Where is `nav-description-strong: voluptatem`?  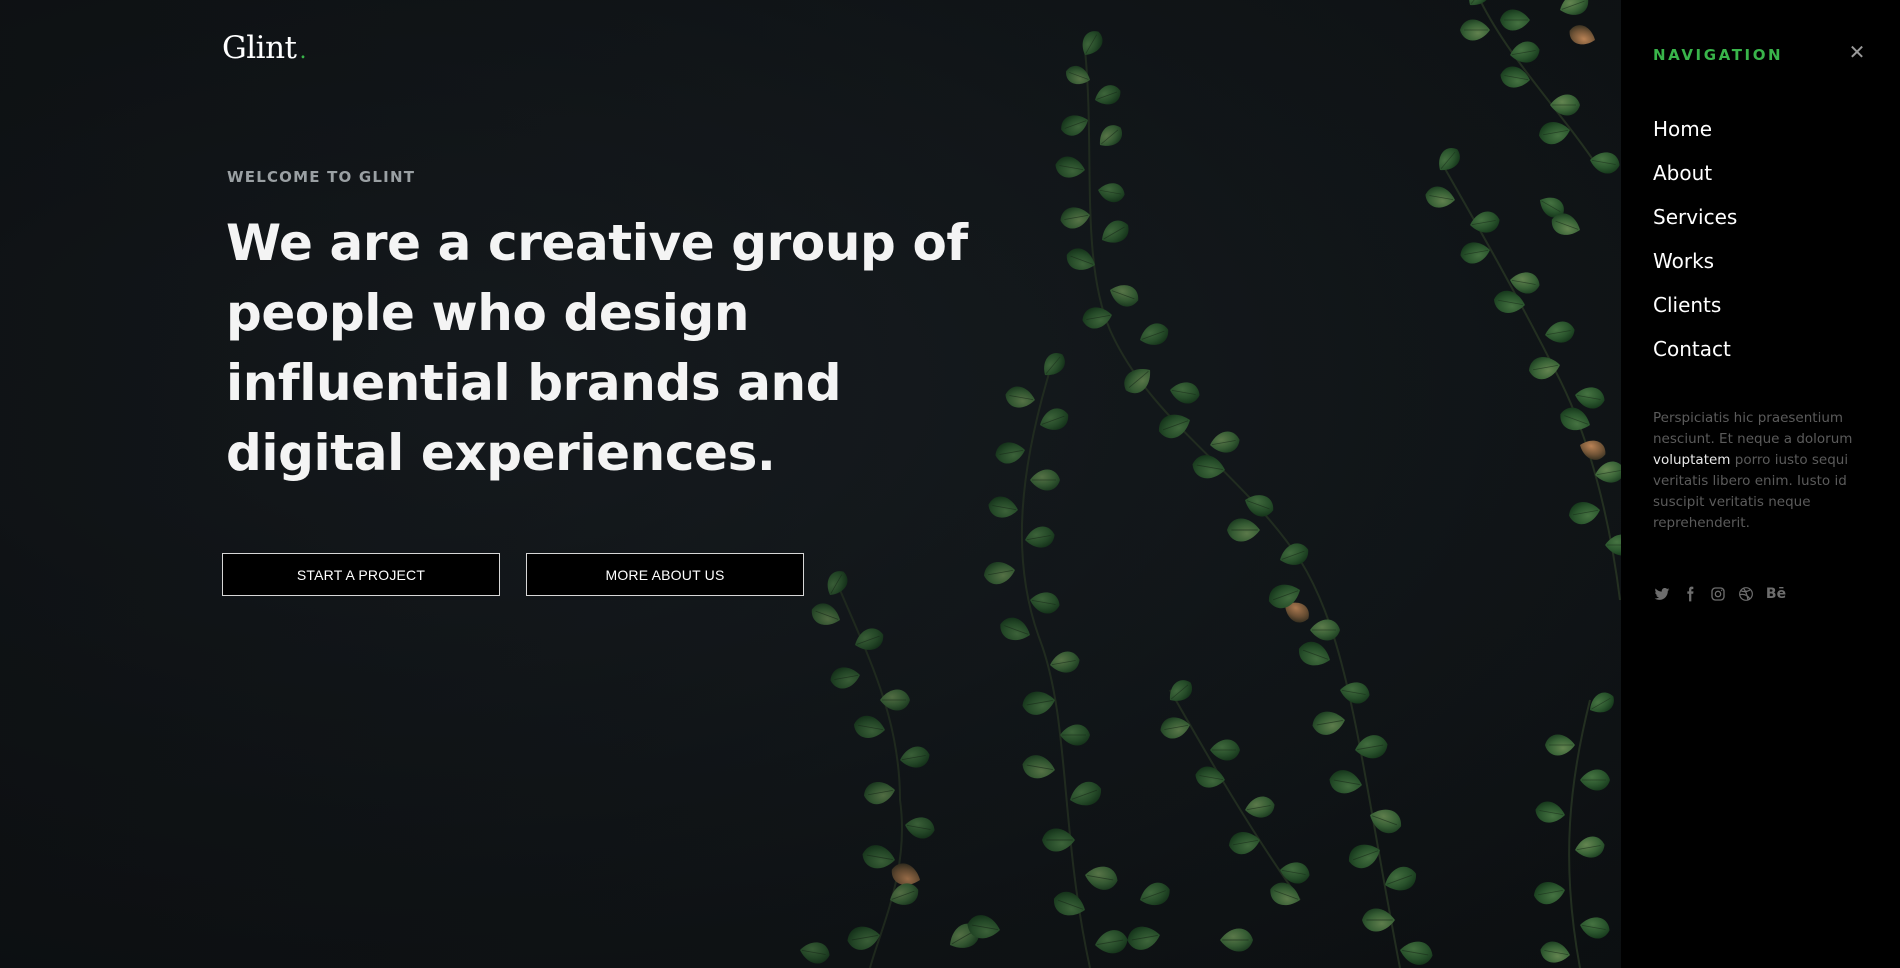 nav-description-strong: voluptatem is located at coordinates (1692, 460).